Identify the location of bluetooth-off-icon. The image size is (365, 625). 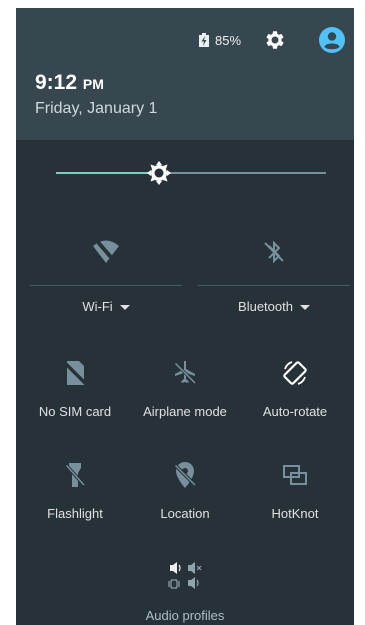
(274, 252).